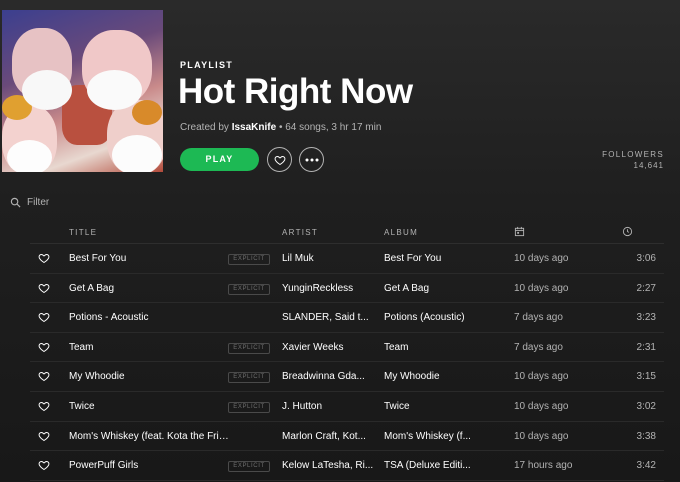 This screenshot has height=482, width=680. I want to click on column-date-added, so click(519, 232).